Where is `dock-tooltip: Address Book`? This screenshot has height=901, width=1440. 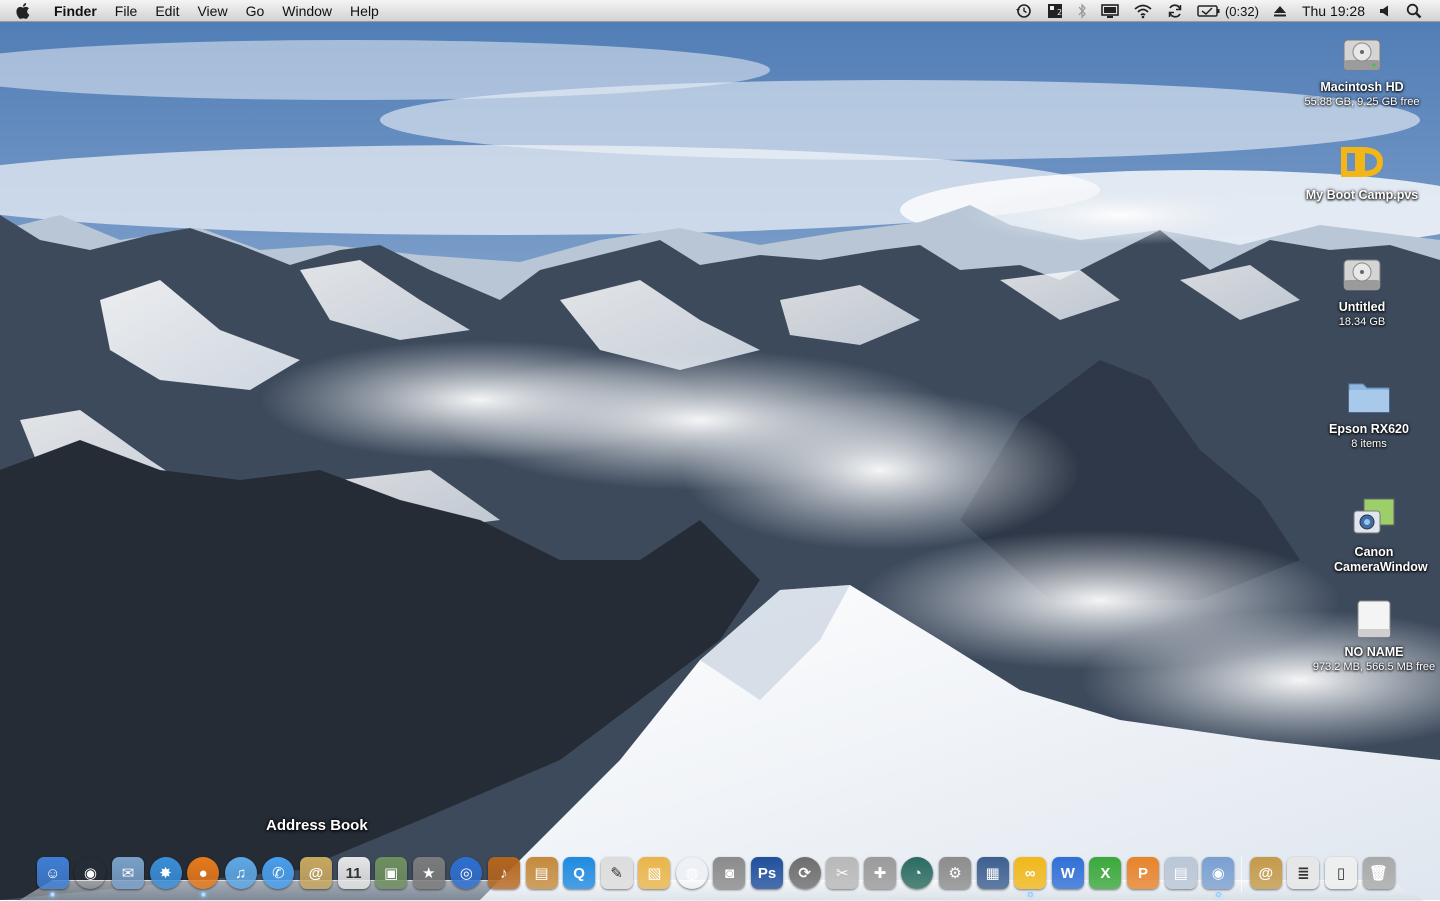 dock-tooltip: Address Book is located at coordinates (317, 825).